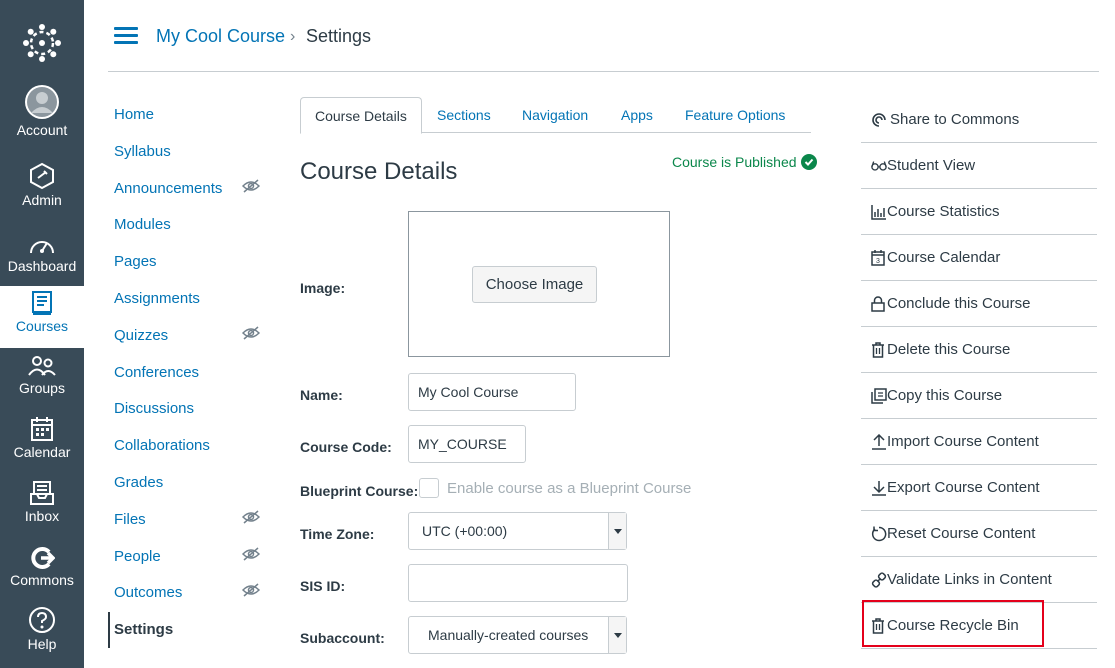  What do you see at coordinates (943, 211) in the screenshot?
I see `course-statistics-label: Course Statistics` at bounding box center [943, 211].